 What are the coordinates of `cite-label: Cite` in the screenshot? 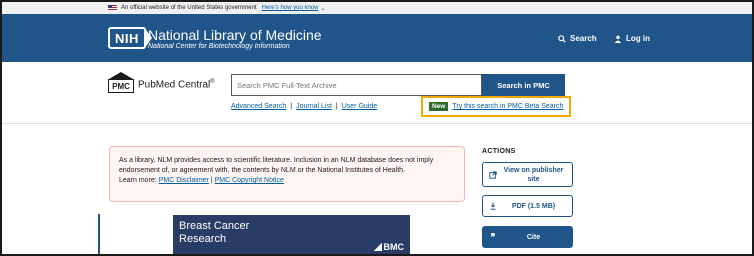 It's located at (533, 237).